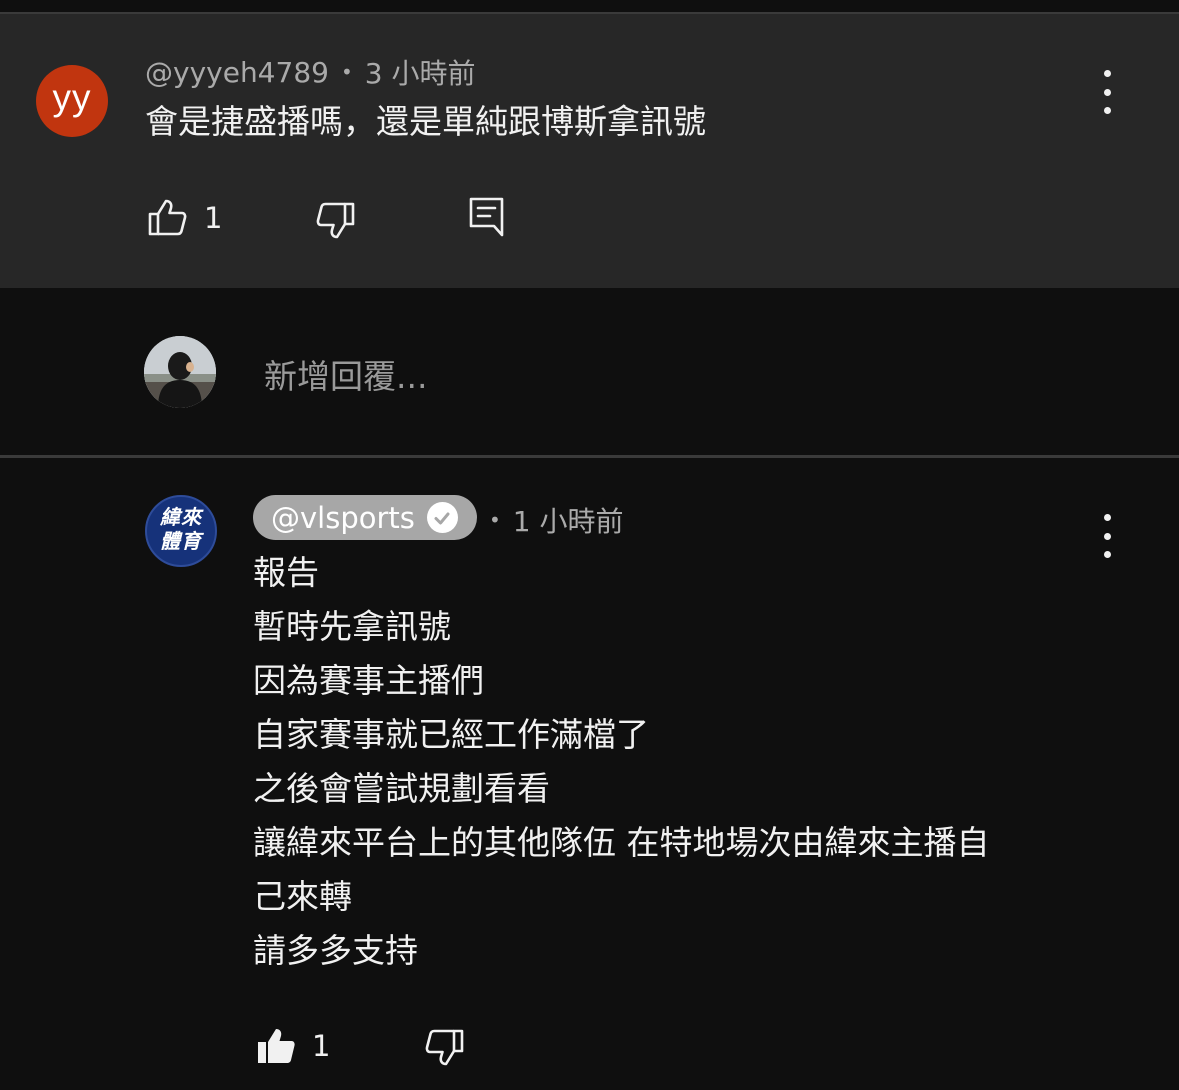  Describe the element at coordinates (425, 121) in the screenshot. I see `comment-text: 會是捷盛播嗎，還是單純跟博斯拿訊號` at that location.